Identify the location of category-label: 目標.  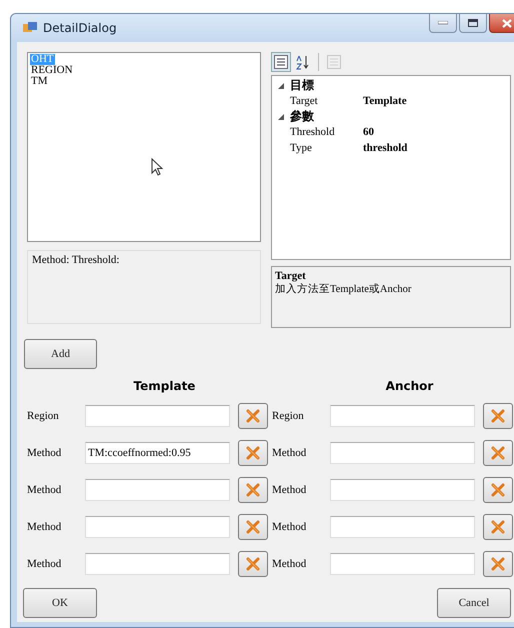
(302, 85).